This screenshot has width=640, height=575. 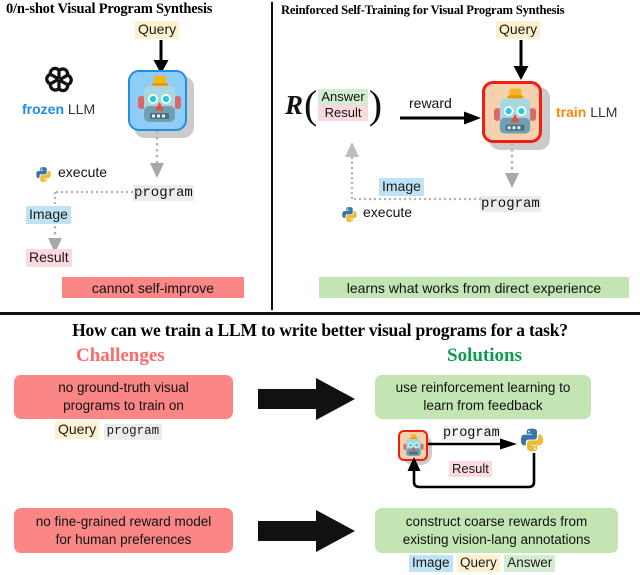 I want to click on reward-numerator: Answer, so click(x=343, y=97).